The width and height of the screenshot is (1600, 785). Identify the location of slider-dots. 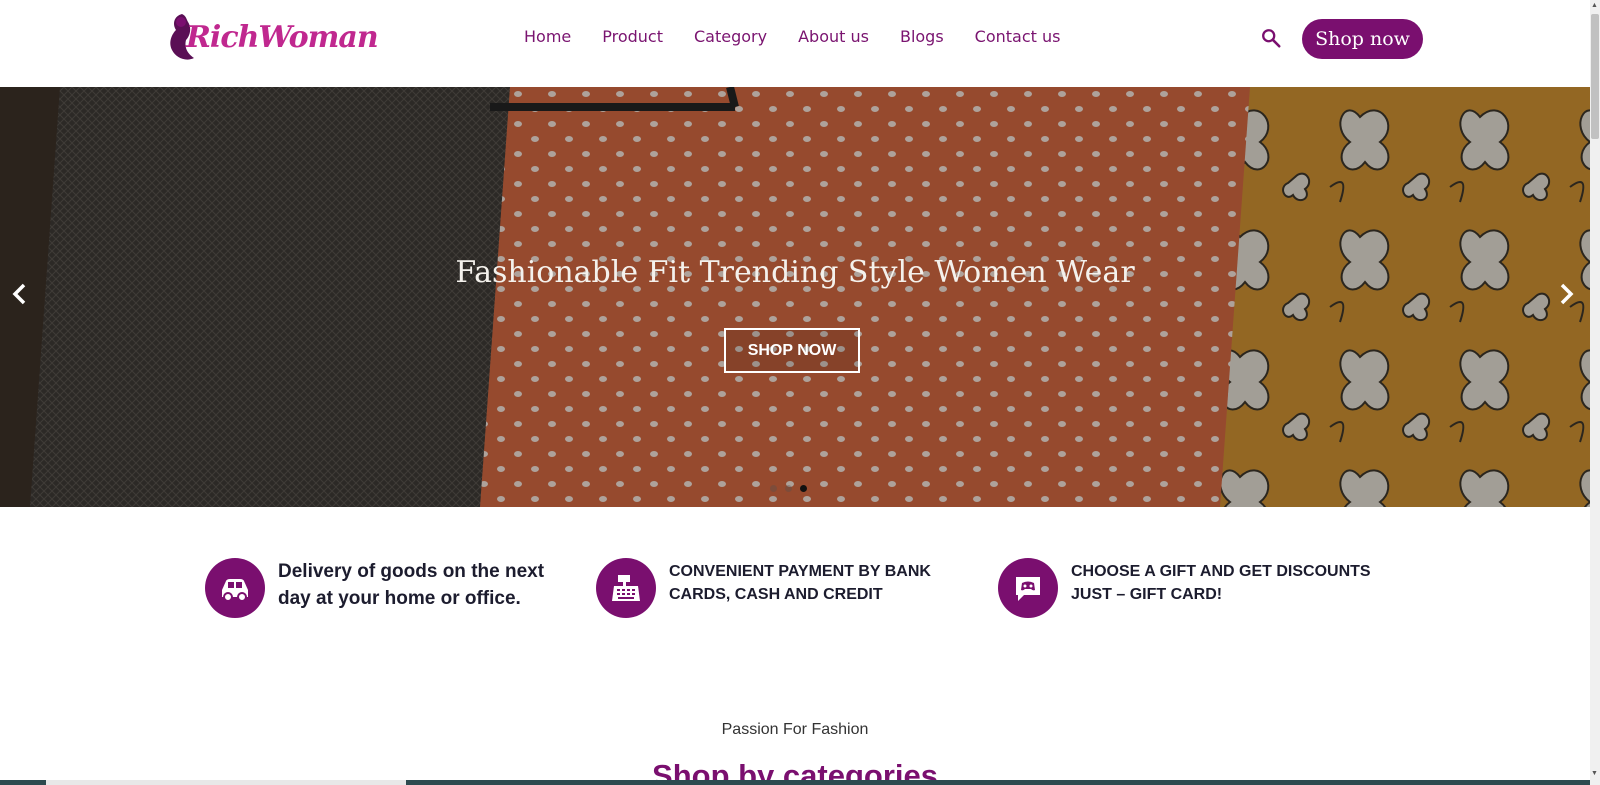
(788, 488).